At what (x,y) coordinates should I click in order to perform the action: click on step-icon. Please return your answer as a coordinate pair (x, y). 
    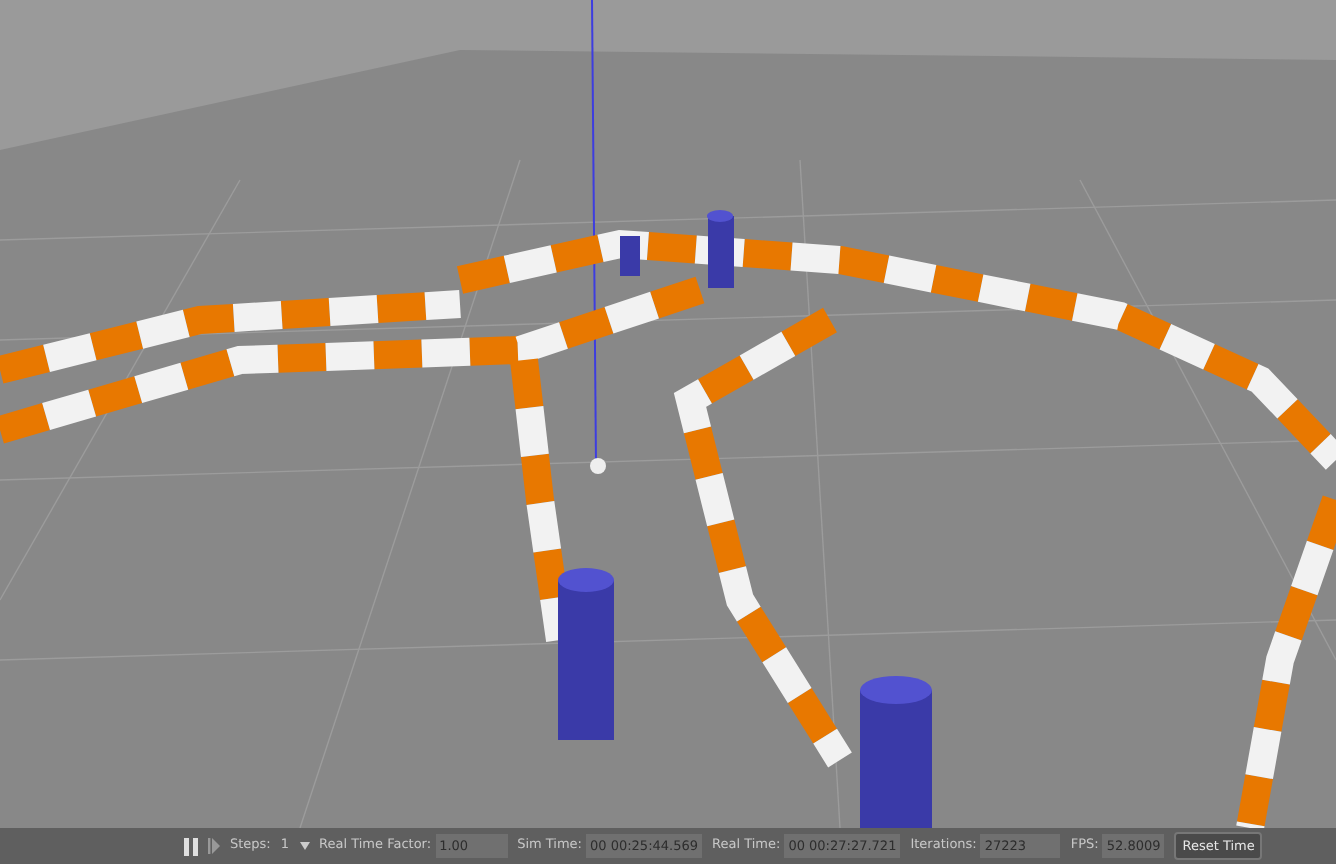
    Looking at the image, I should click on (214, 846).